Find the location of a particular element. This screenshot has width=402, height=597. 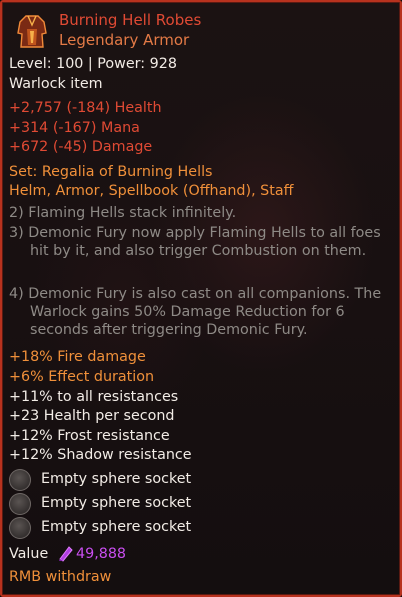

socket-label-3: Empty sphere socket is located at coordinates (116, 527).